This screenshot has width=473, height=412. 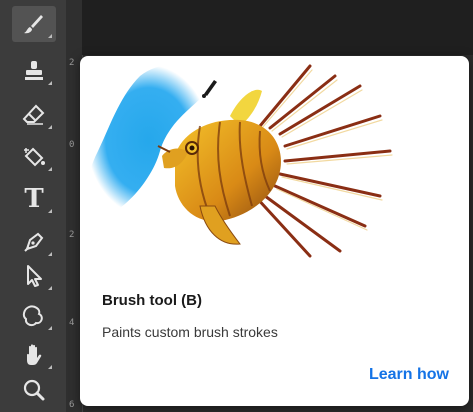 I want to click on eraser-tool-button, so click(x=34, y=115).